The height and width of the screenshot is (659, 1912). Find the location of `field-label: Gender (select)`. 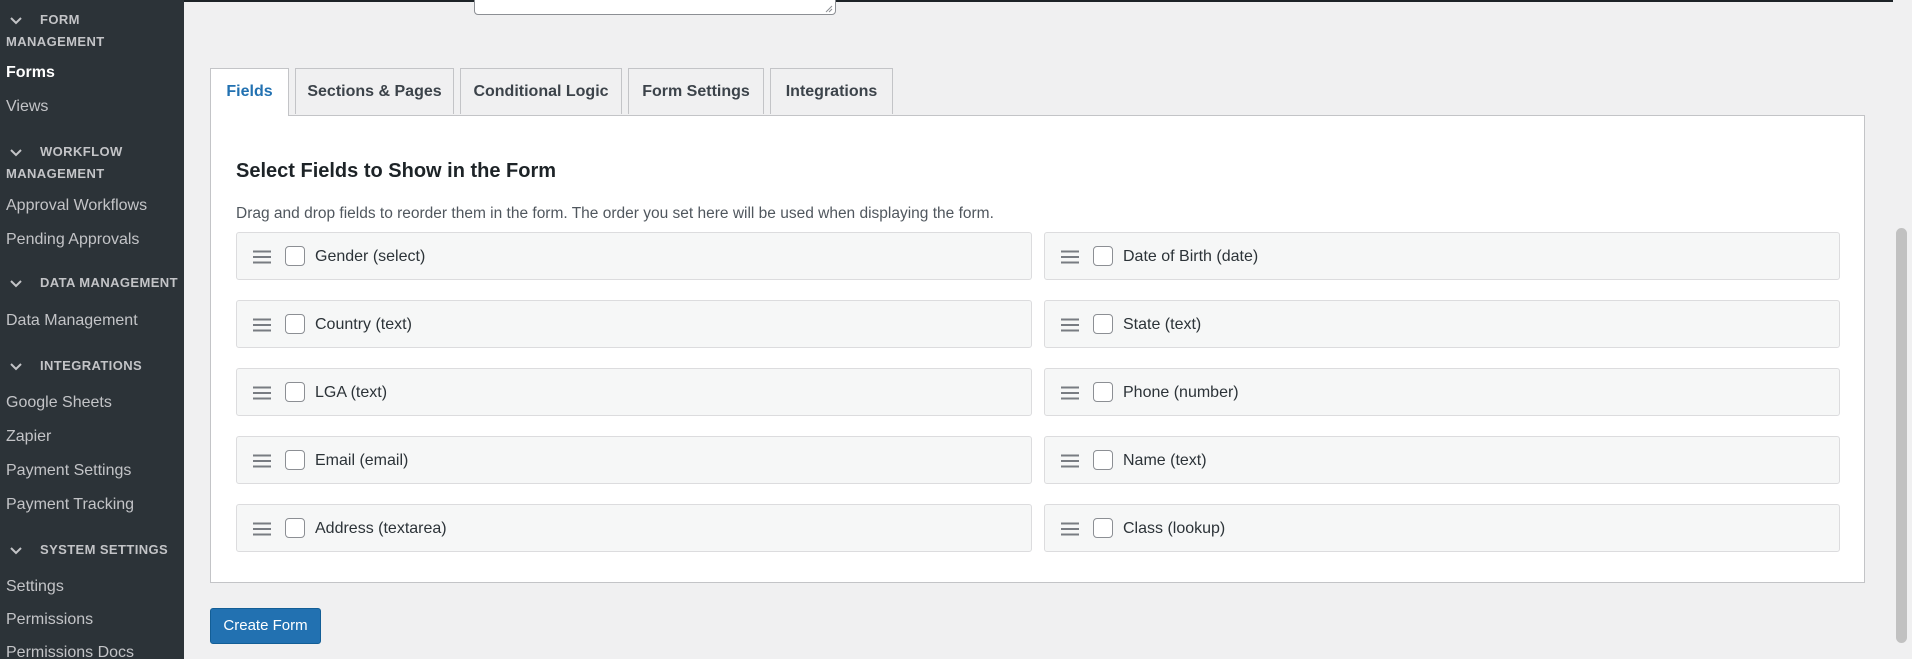

field-label: Gender (select) is located at coordinates (370, 256).